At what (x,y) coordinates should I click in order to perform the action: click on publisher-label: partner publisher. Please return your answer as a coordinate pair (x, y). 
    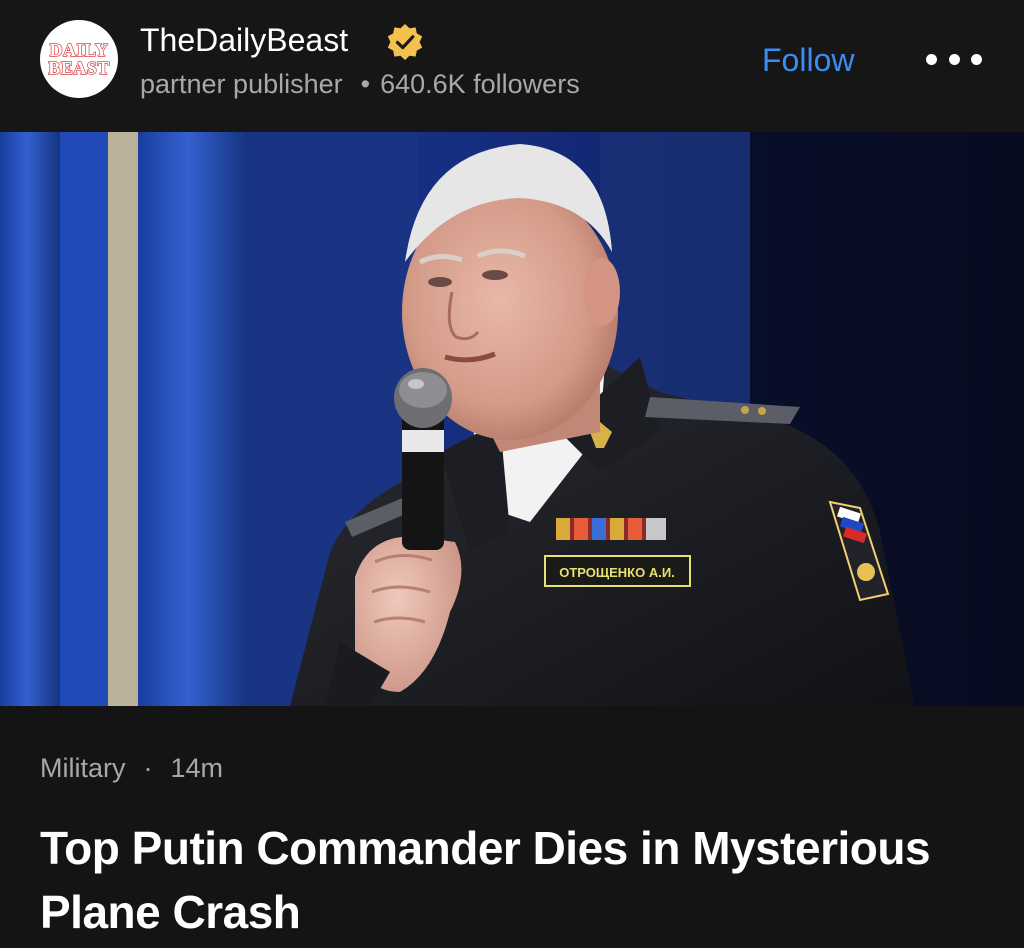
    Looking at the image, I should click on (241, 84).